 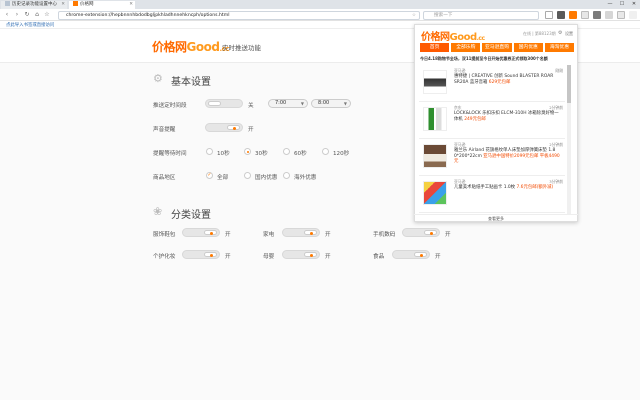 I want to click on tab-bar: 历史记录功能设置中心 ✕ 价格网 ✕ — ☐ ✕, so click(x=320, y=4).